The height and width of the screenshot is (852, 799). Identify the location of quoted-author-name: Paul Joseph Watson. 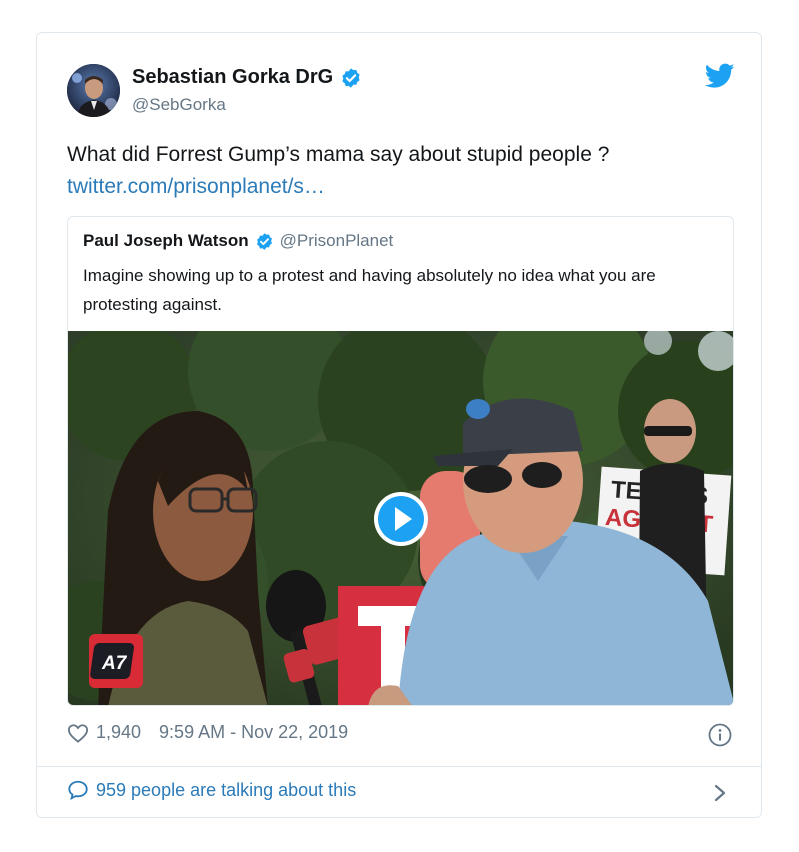
(166, 241).